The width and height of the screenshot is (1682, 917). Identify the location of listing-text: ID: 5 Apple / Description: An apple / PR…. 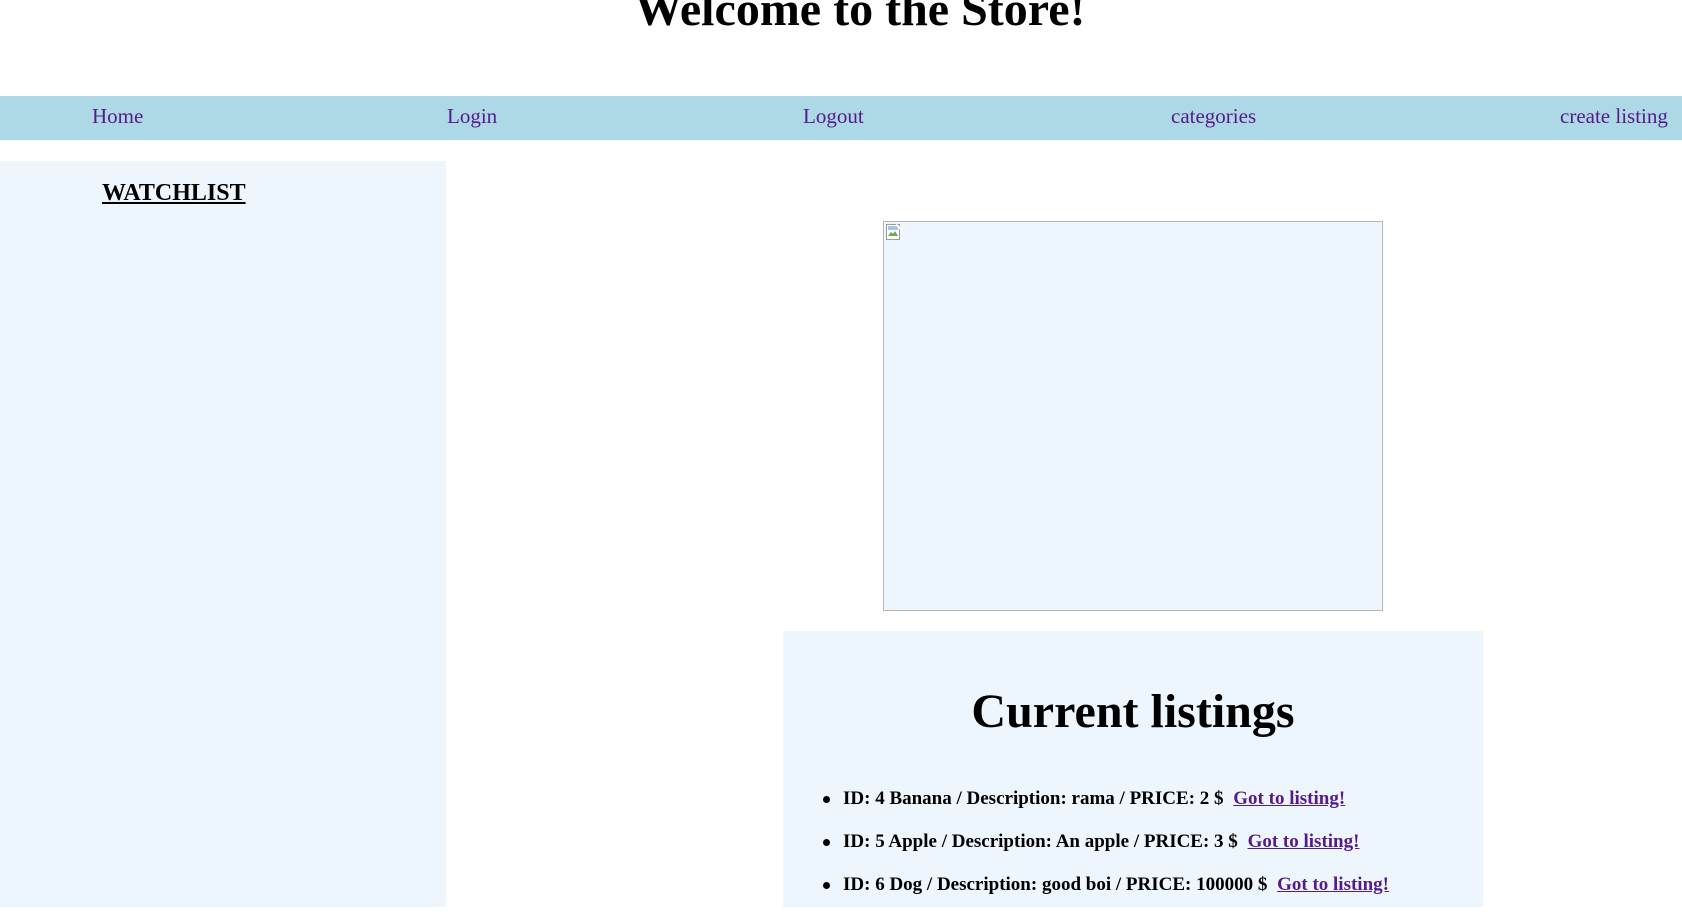
(1040, 841).